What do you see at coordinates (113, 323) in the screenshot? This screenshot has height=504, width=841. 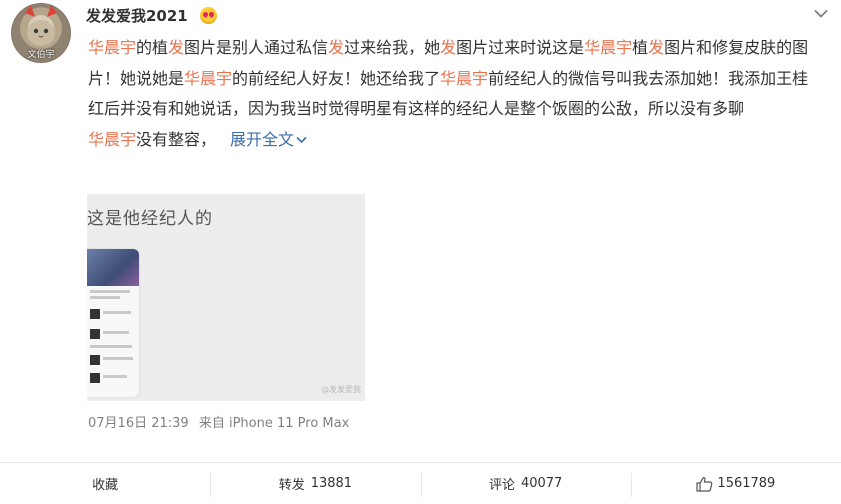 I see `screenshot-phone-card` at bounding box center [113, 323].